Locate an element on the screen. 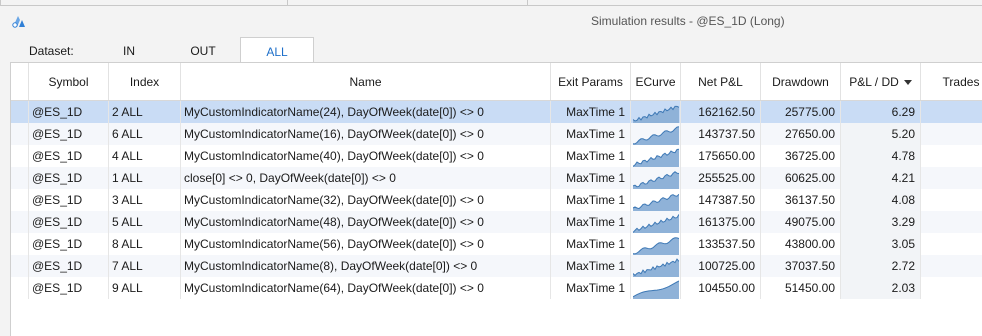  cell-index: 3 ALL is located at coordinates (145, 200).